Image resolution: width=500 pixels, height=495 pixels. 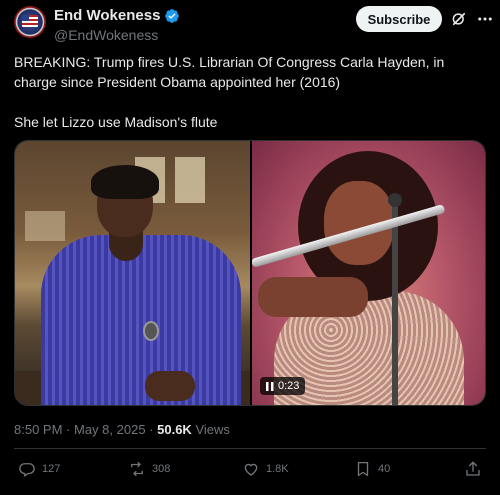 What do you see at coordinates (27, 470) in the screenshot?
I see `reply-icon` at bounding box center [27, 470].